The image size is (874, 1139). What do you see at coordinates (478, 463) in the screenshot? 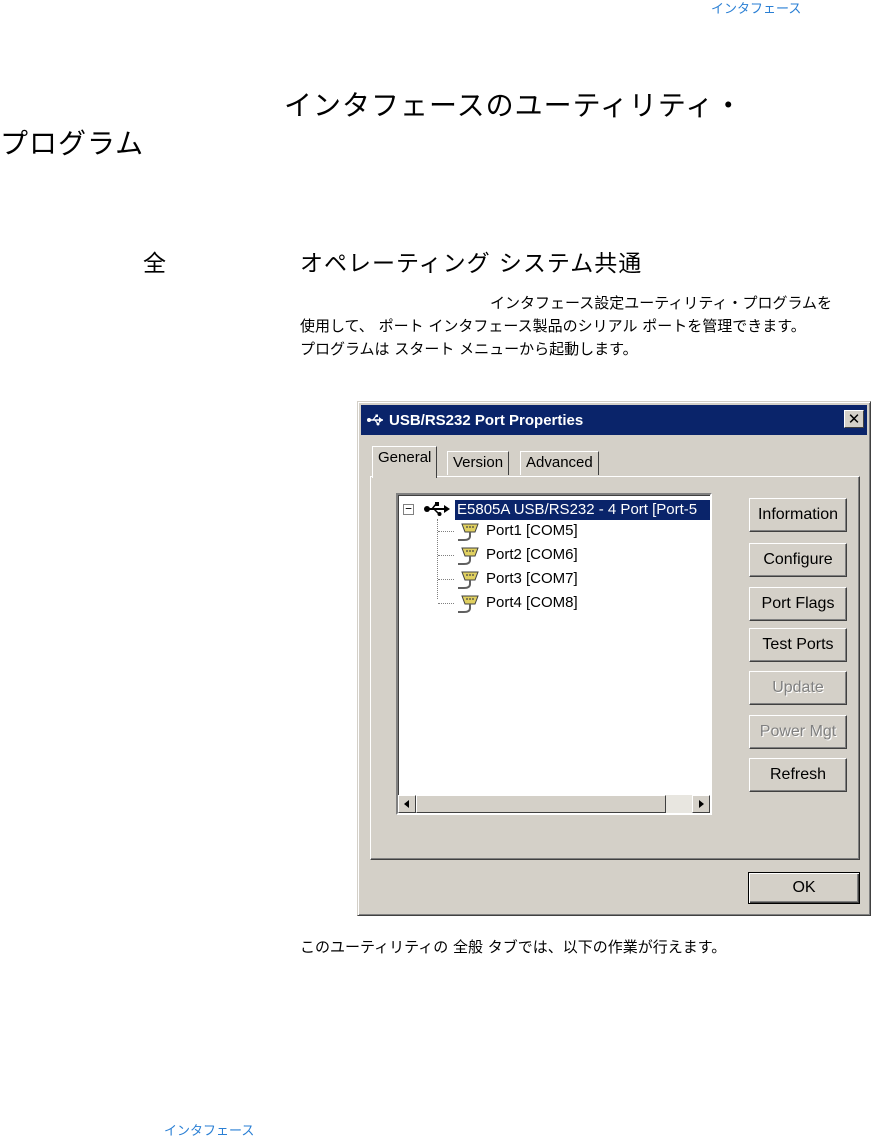
I see `tab-version: Version` at bounding box center [478, 463].